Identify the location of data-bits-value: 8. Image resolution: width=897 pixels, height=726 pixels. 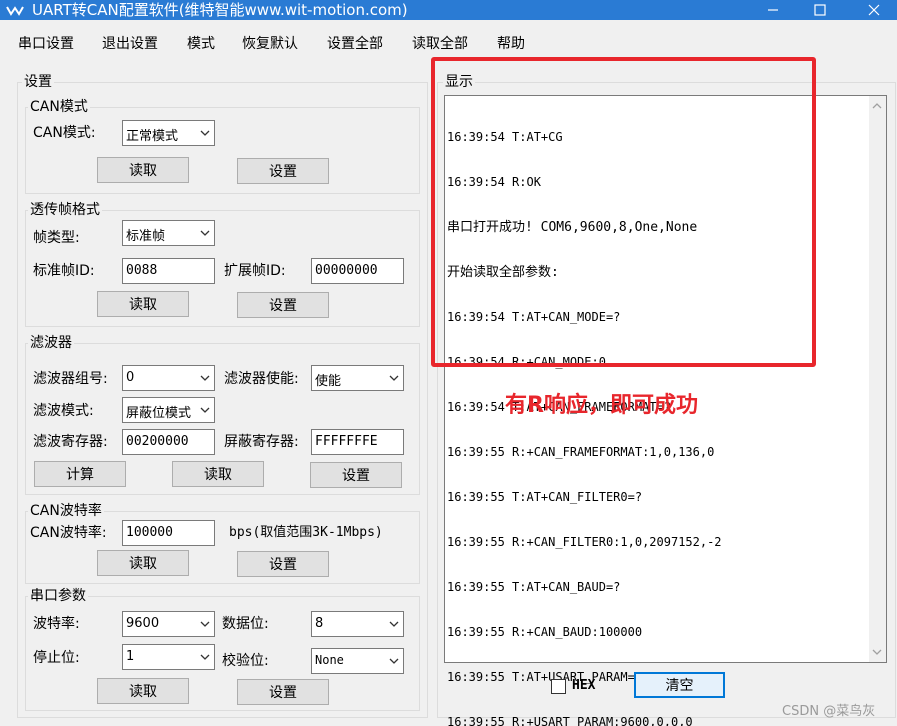
(319, 623).